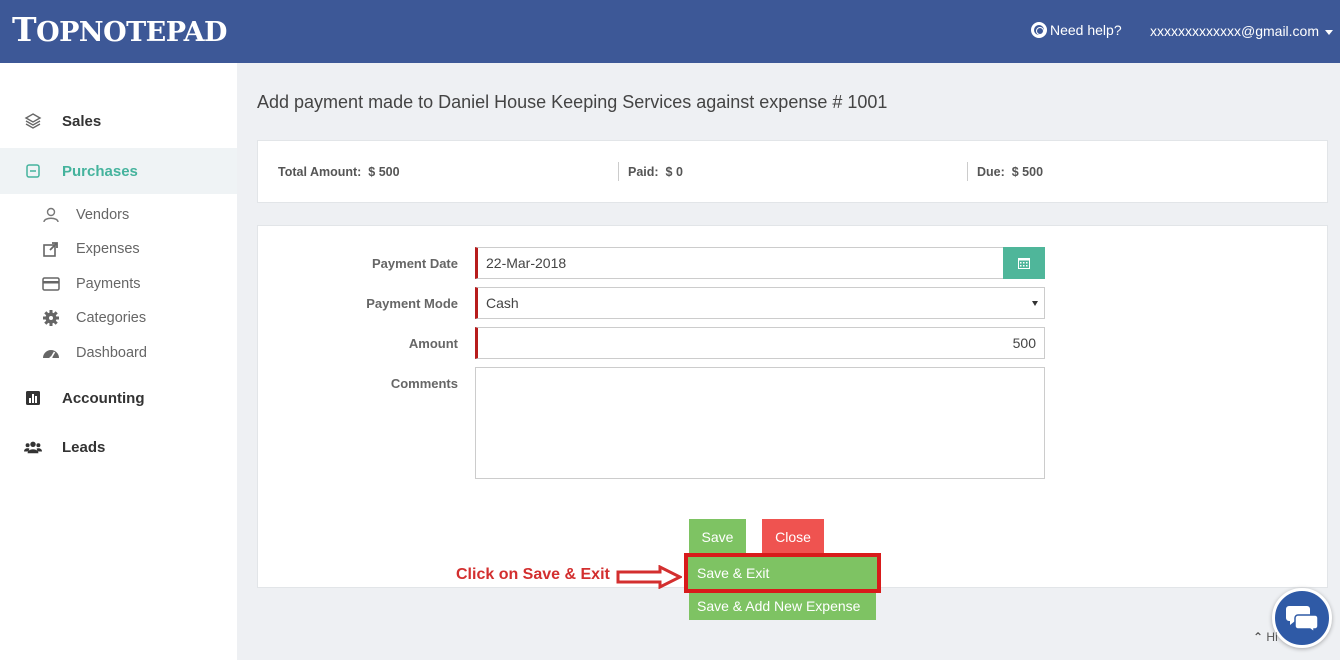 The width and height of the screenshot is (1340, 660). I want to click on sidebar-item-label: Dashboard, so click(111, 353).